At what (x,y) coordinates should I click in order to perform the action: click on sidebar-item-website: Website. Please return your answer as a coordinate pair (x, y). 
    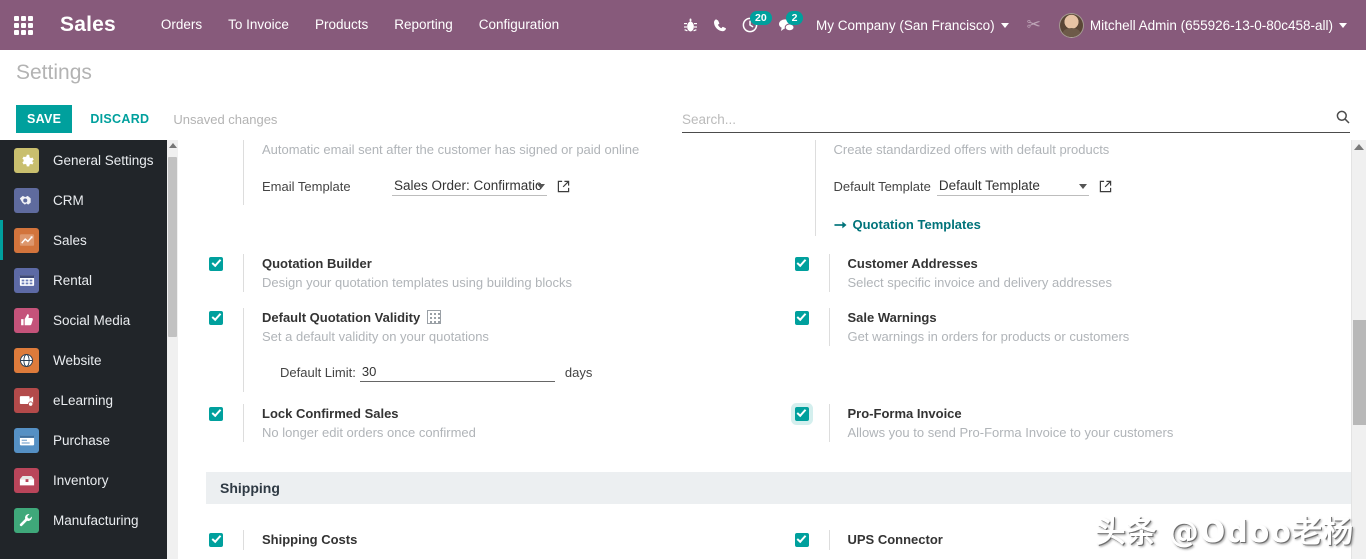
    Looking at the image, I should click on (89, 360).